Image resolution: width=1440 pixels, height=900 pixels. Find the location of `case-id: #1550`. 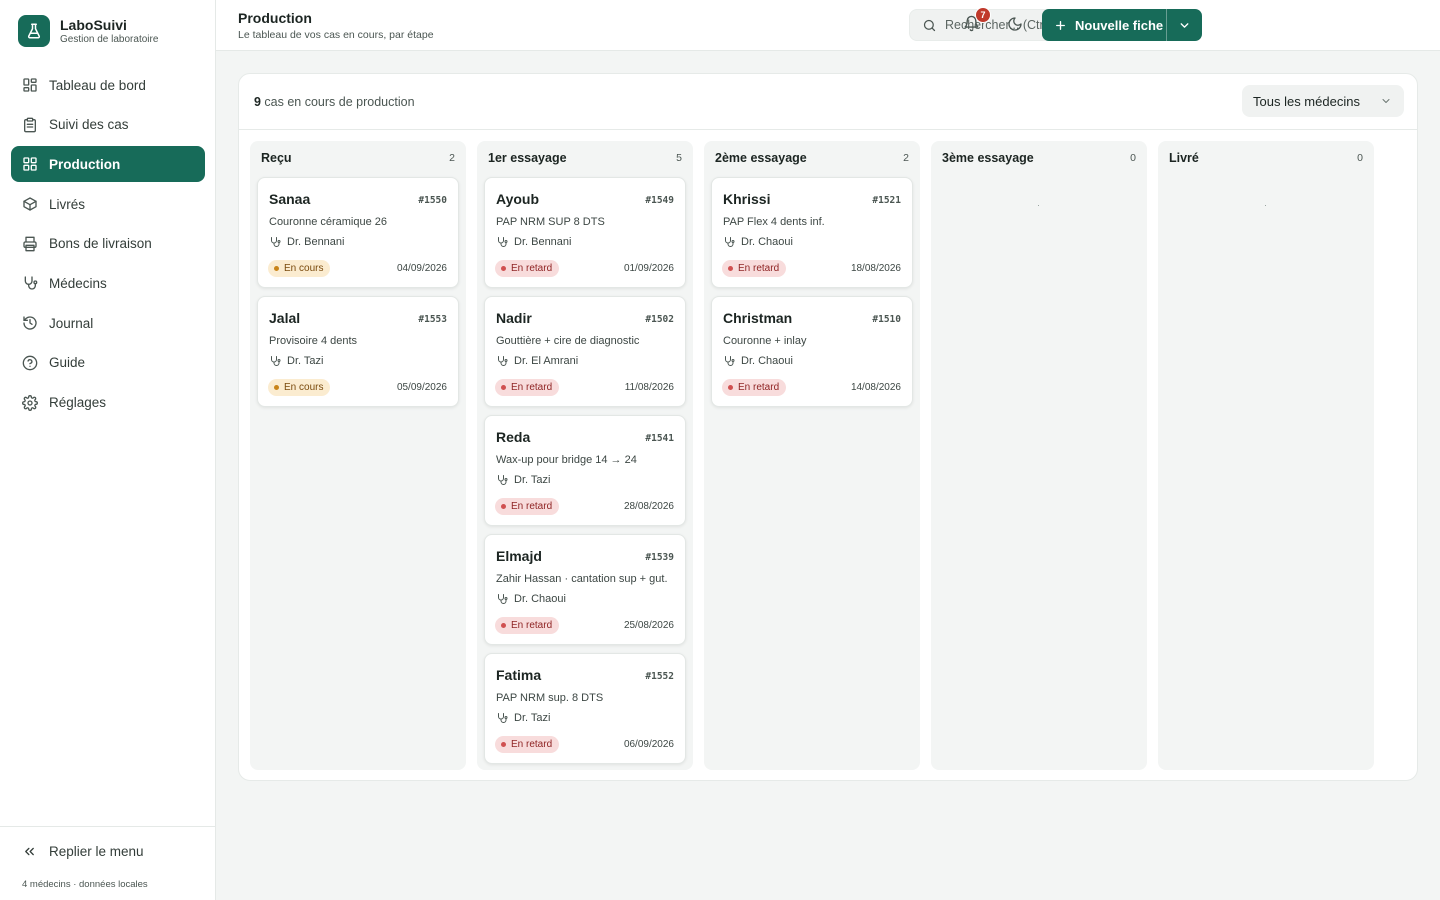

case-id: #1550 is located at coordinates (432, 200).